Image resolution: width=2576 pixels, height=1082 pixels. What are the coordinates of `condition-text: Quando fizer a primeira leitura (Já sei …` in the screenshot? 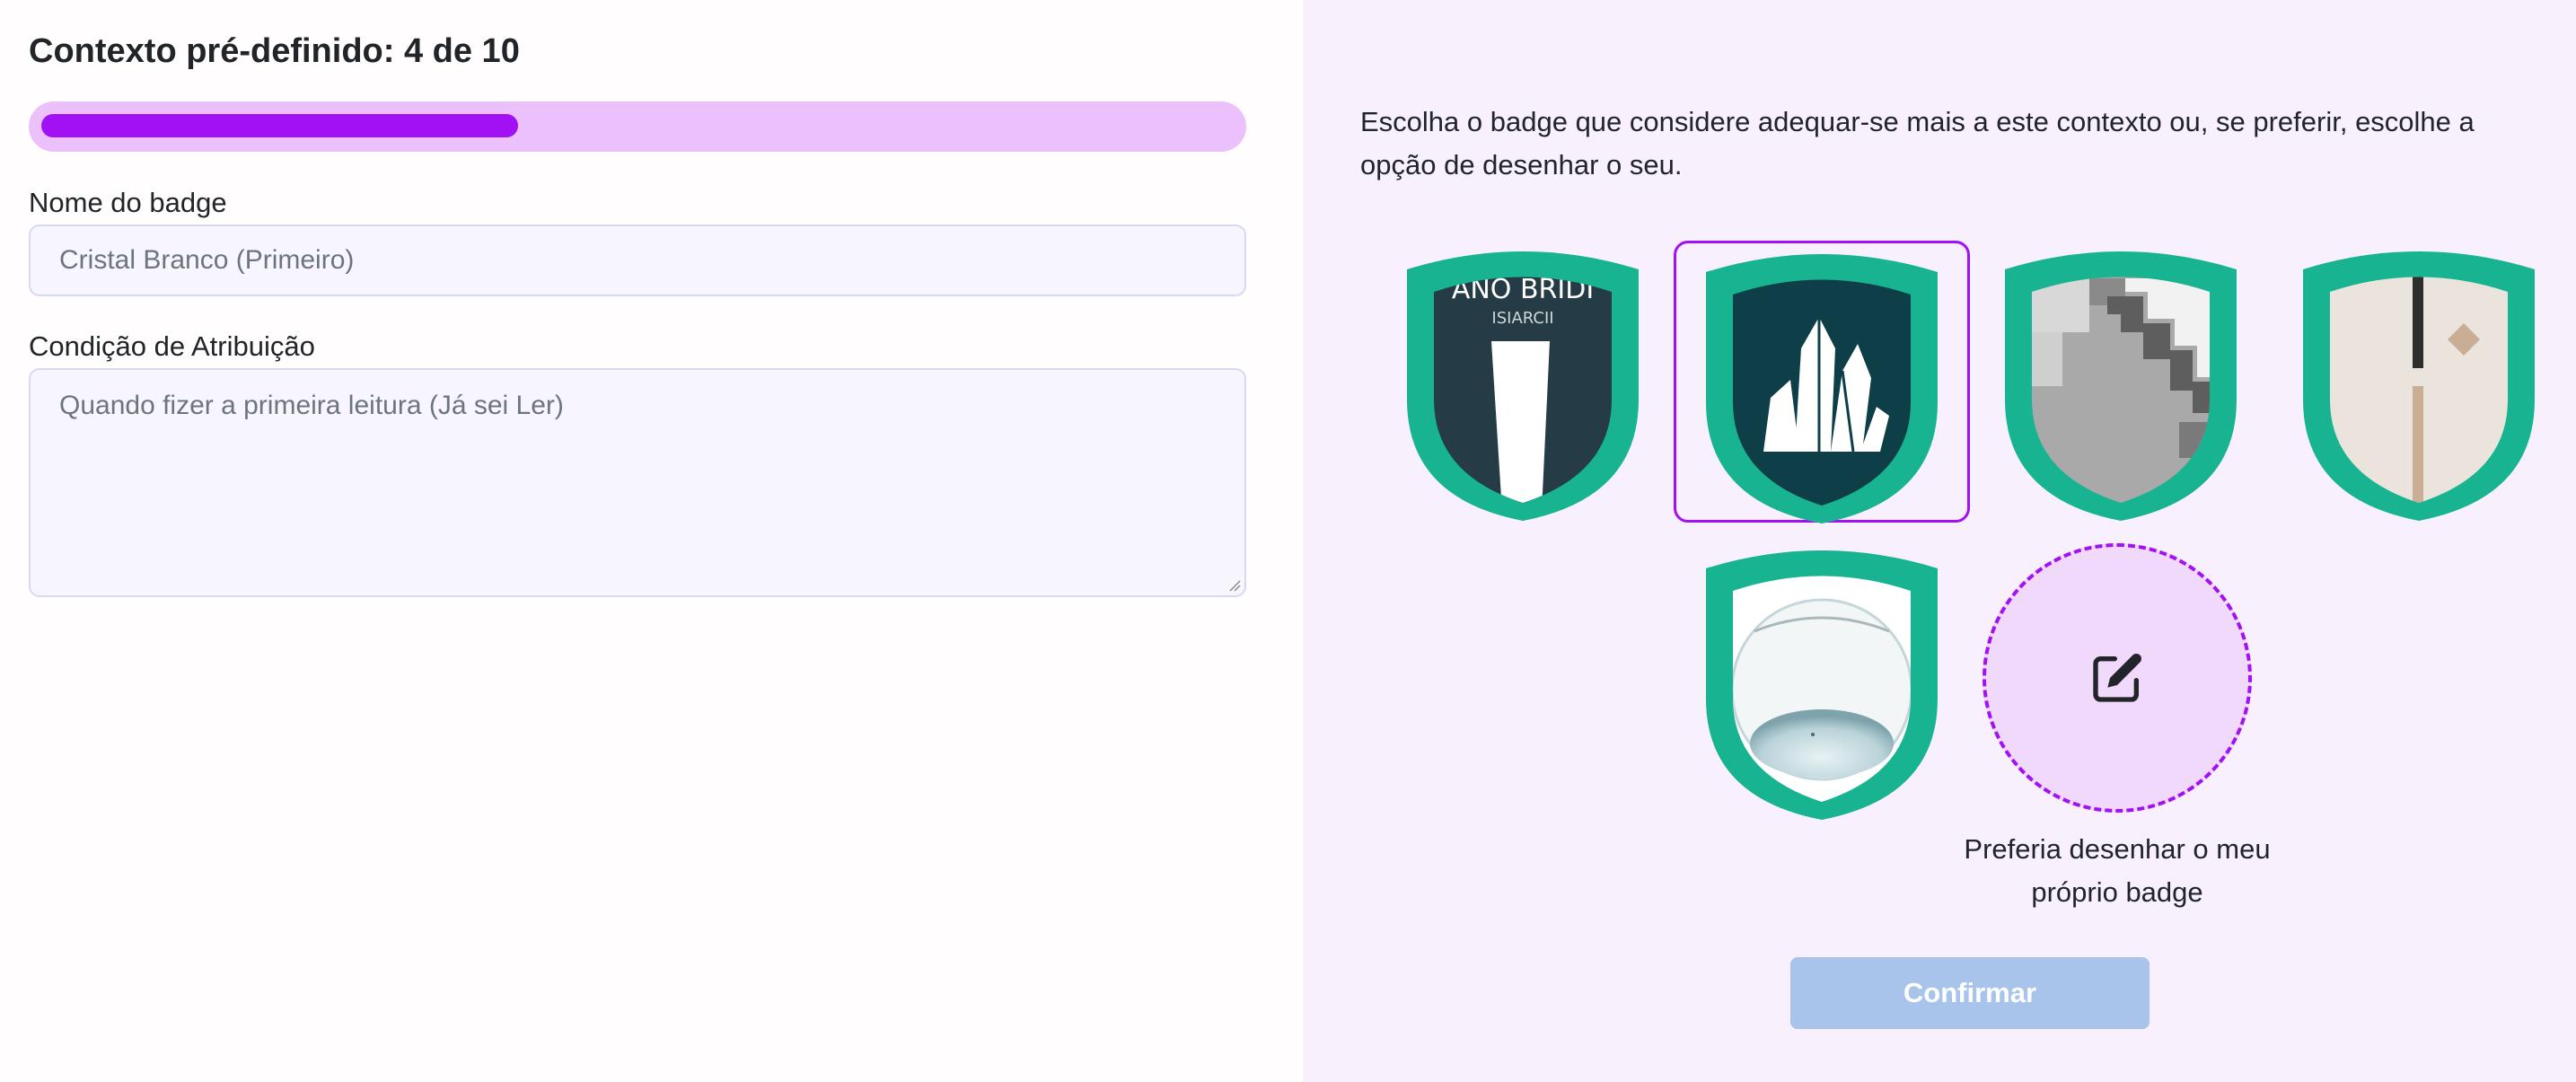 It's located at (311, 406).